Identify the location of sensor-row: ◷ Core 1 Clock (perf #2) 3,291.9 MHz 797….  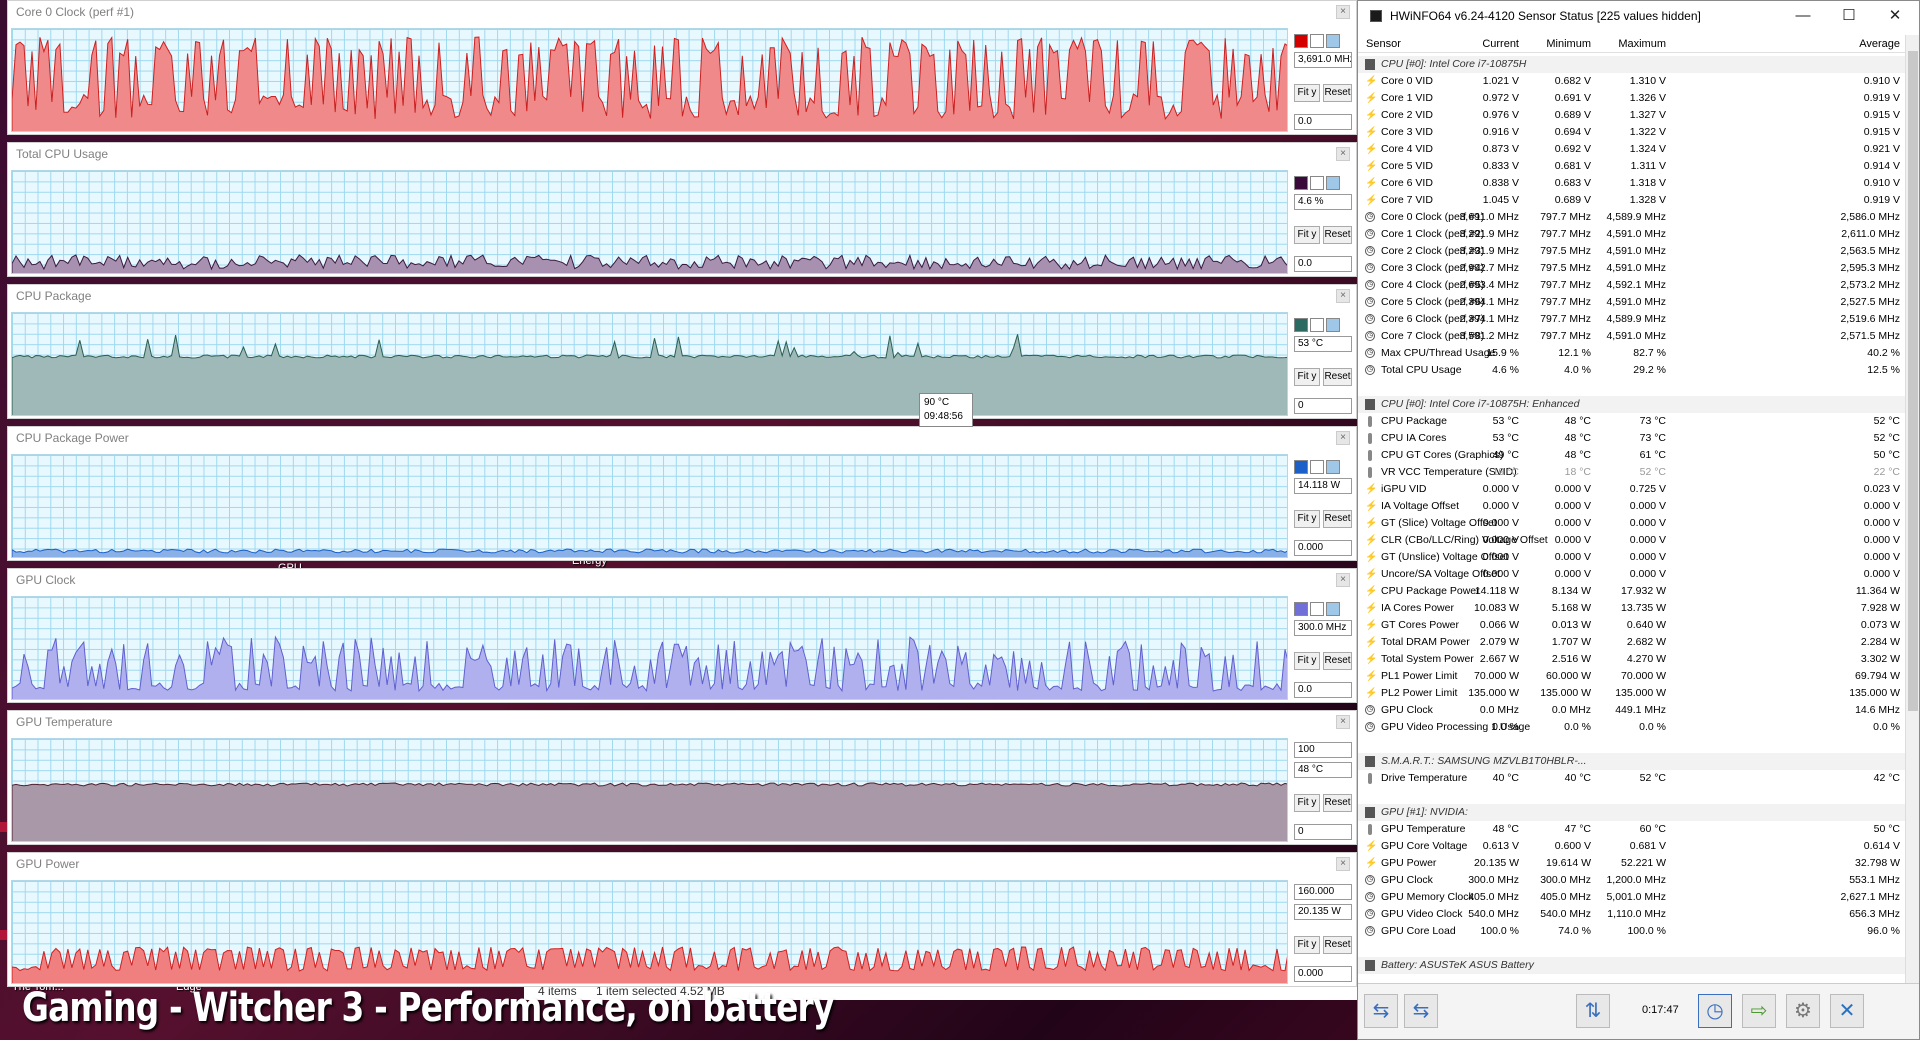
(1632, 234).